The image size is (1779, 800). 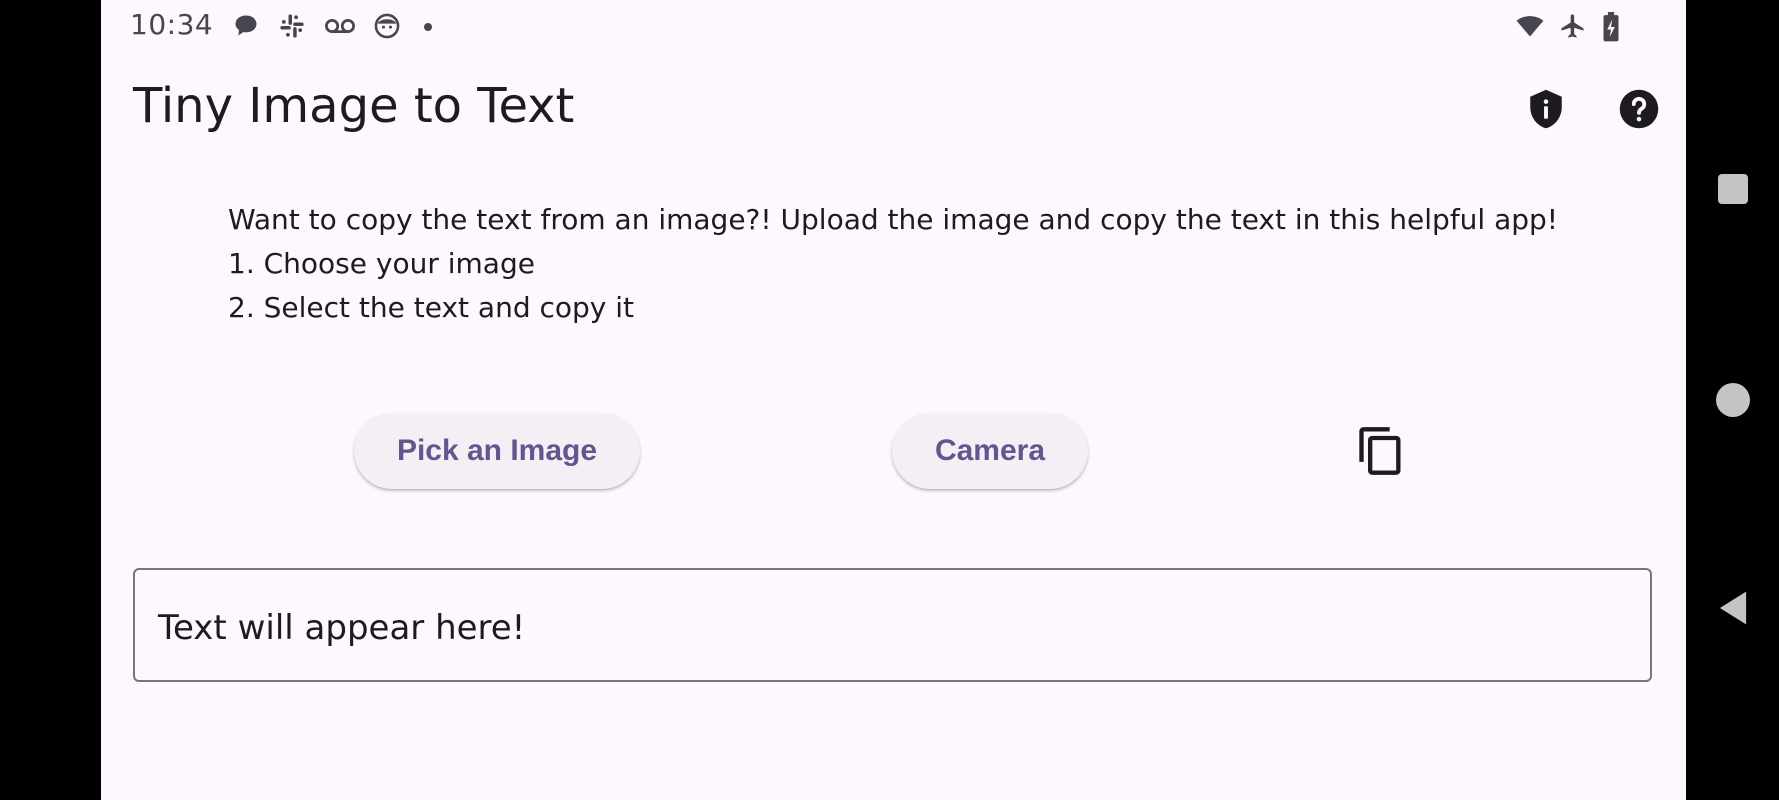 What do you see at coordinates (428, 27) in the screenshot?
I see `notification-dot` at bounding box center [428, 27].